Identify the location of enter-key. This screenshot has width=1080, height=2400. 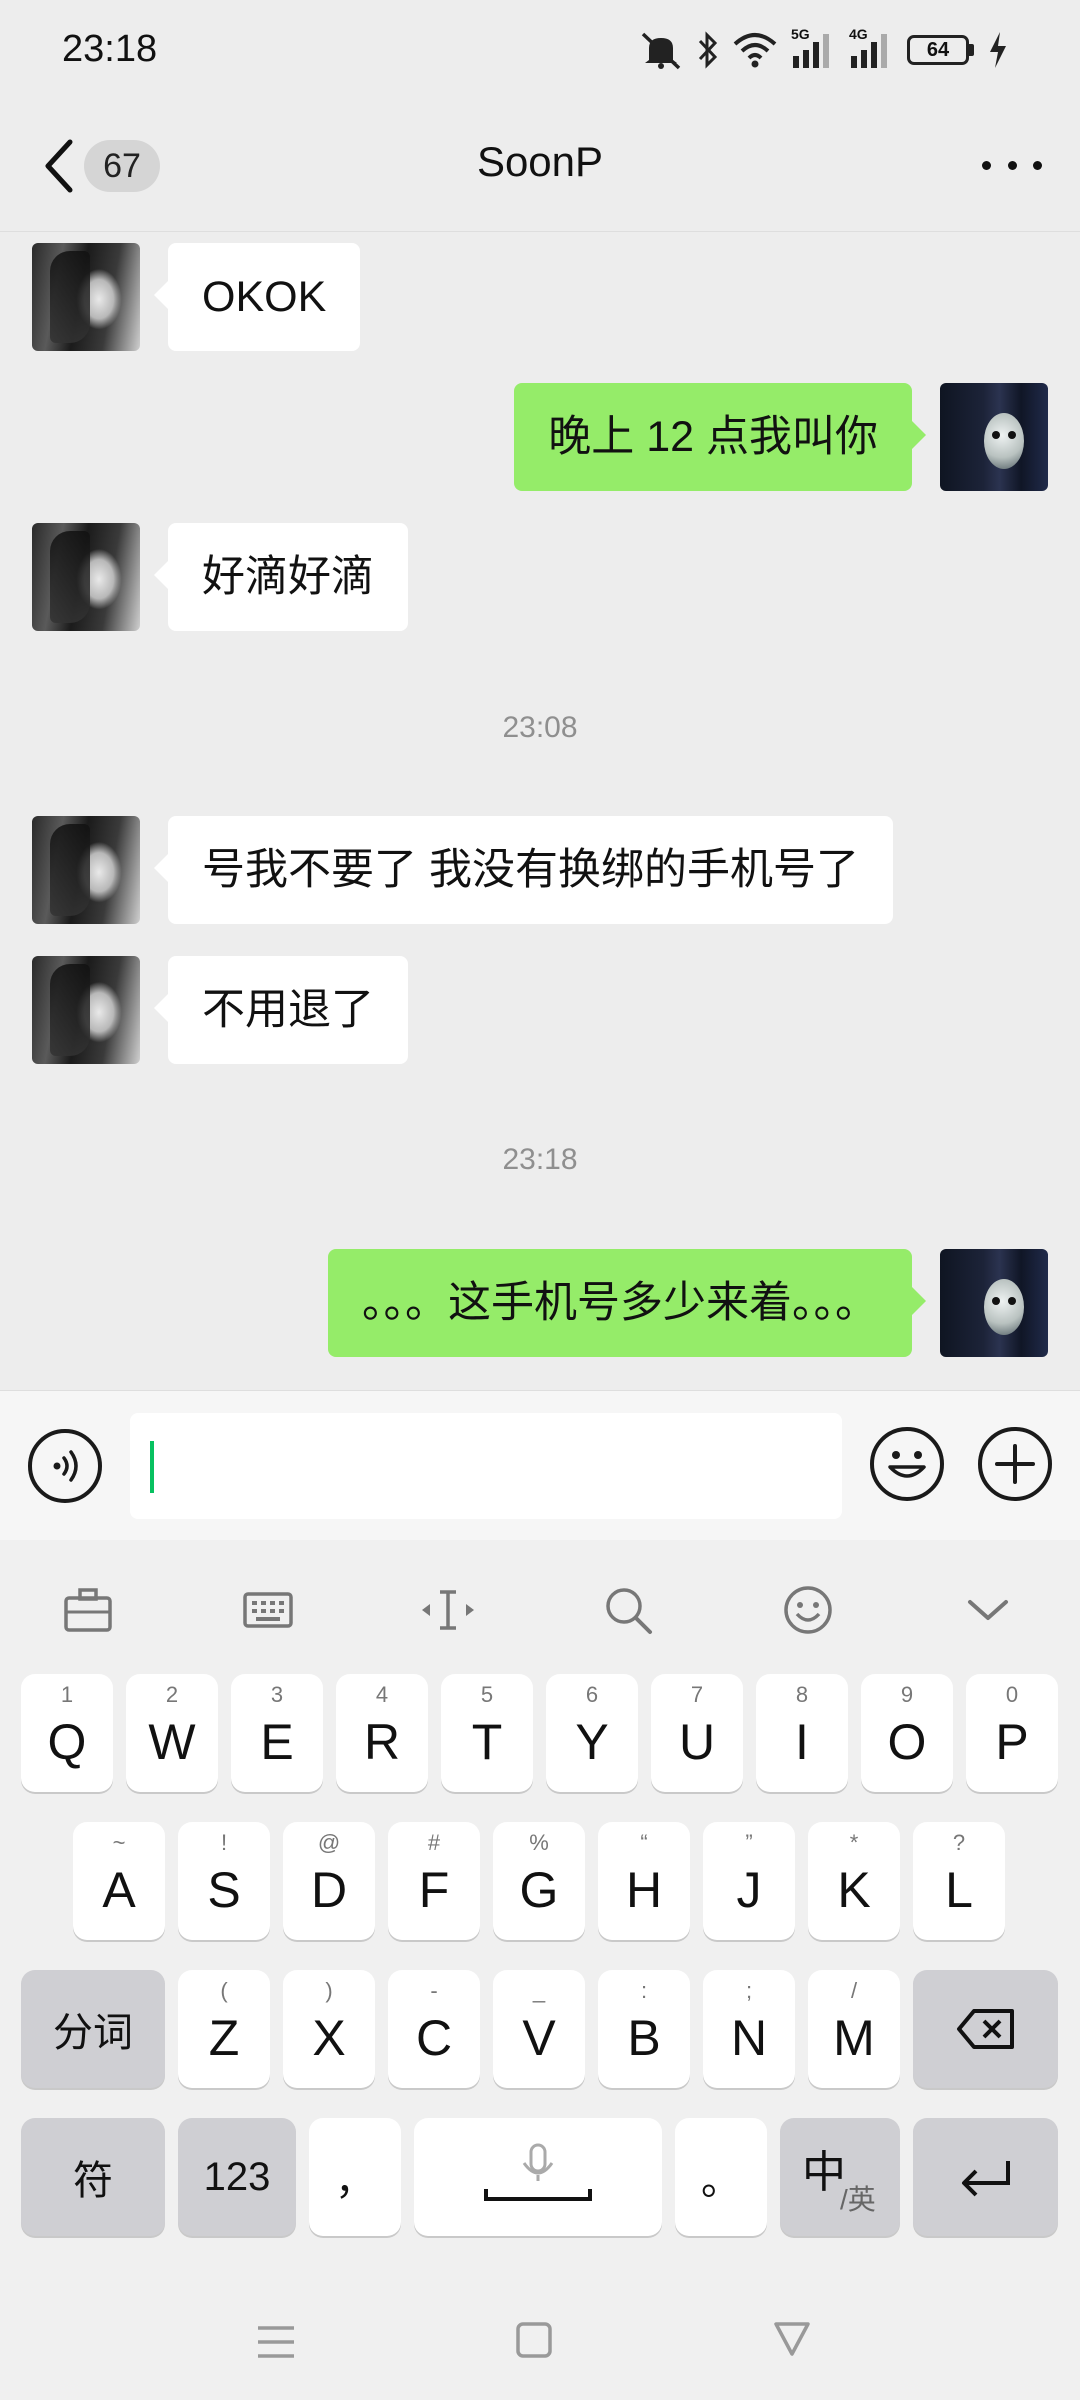
(985, 2177).